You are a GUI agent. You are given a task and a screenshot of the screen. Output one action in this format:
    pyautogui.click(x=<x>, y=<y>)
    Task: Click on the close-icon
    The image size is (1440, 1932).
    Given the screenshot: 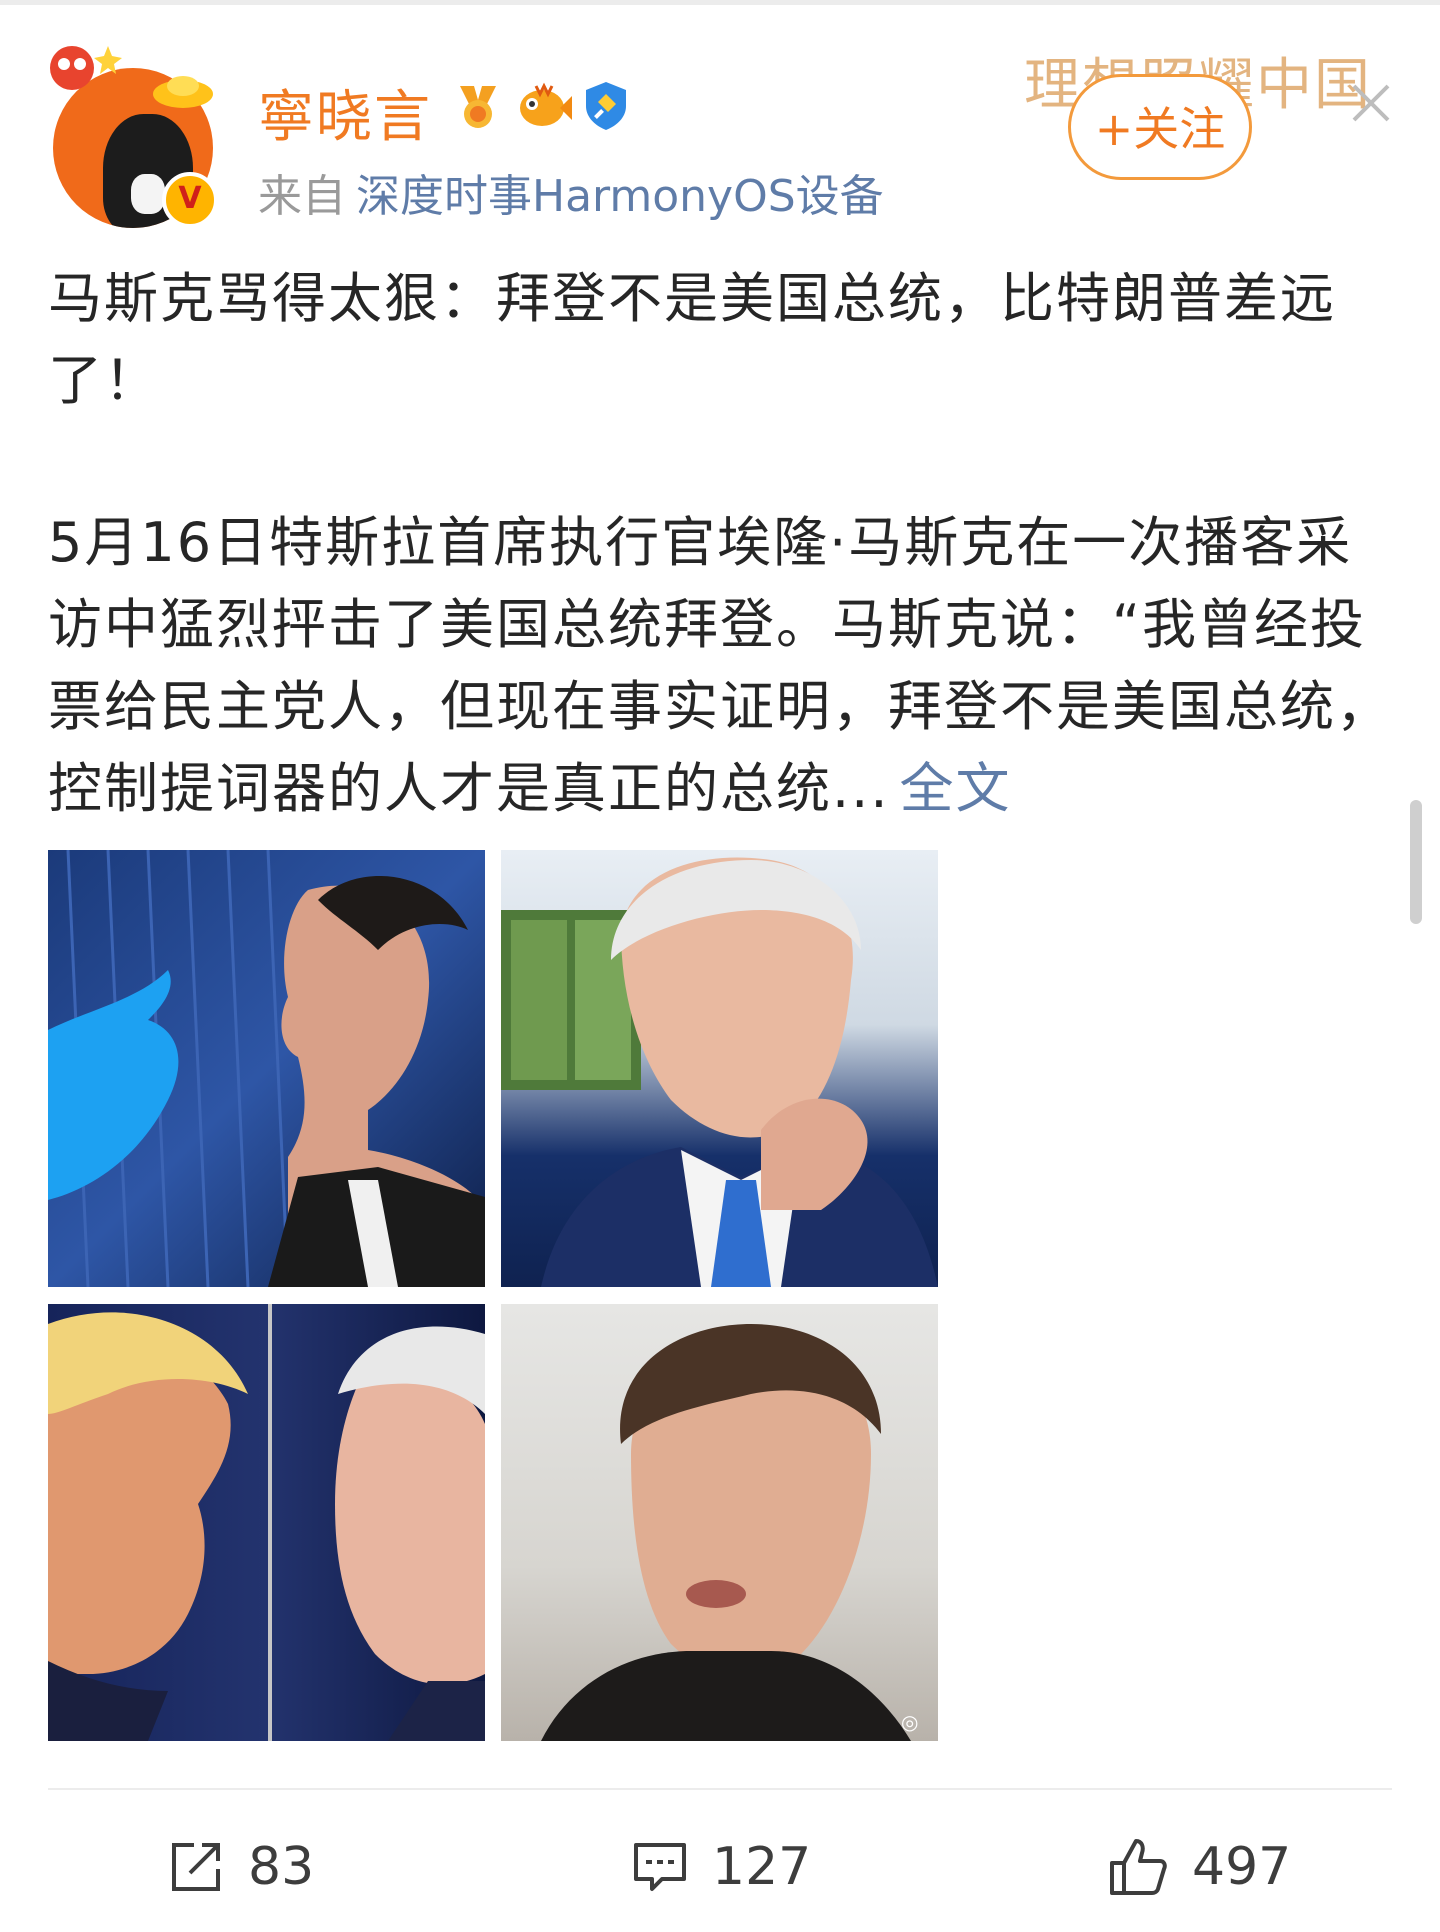 What is the action you would take?
    pyautogui.click(x=1371, y=103)
    